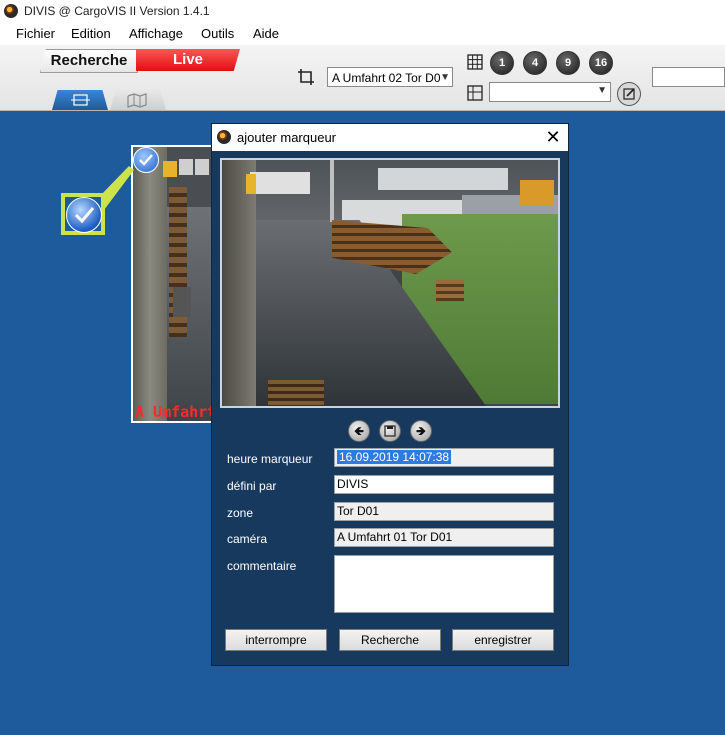 The image size is (725, 735). What do you see at coordinates (332, 191) in the screenshot?
I see `video-pole` at bounding box center [332, 191].